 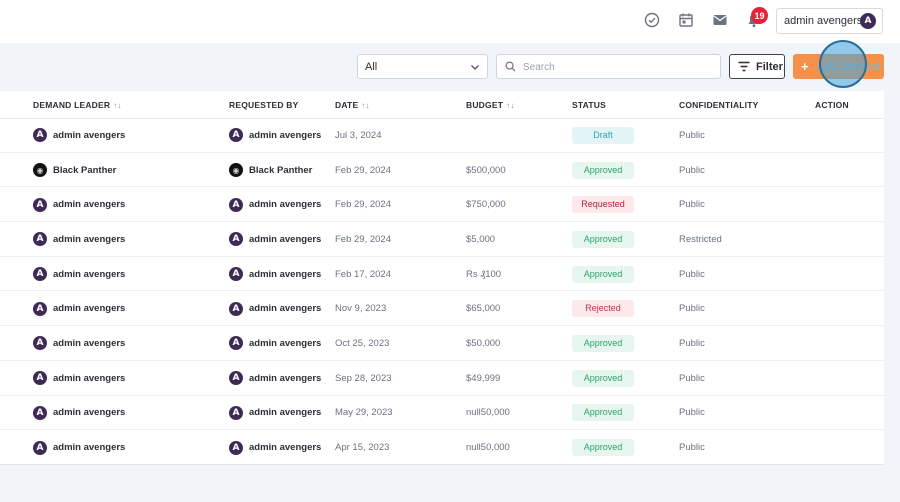 I want to click on mail-icon, so click(x=720, y=20).